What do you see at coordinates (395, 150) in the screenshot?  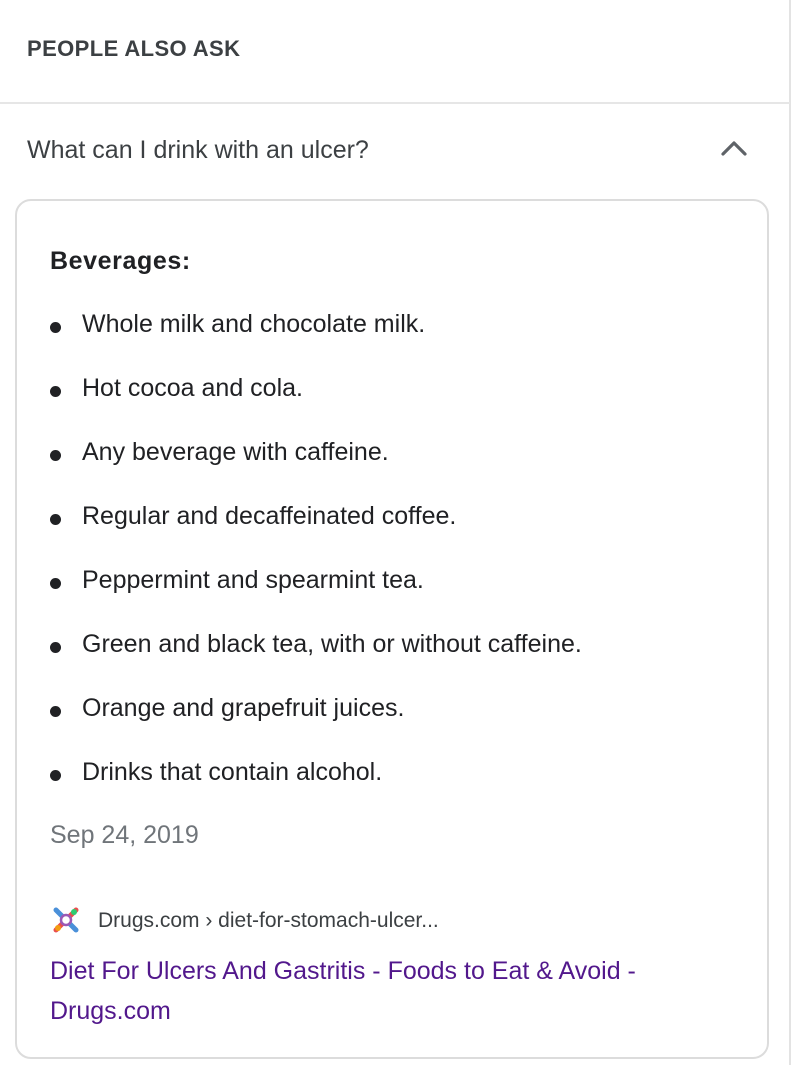 I see `question-toggle: What can I drink with an ulcer?` at bounding box center [395, 150].